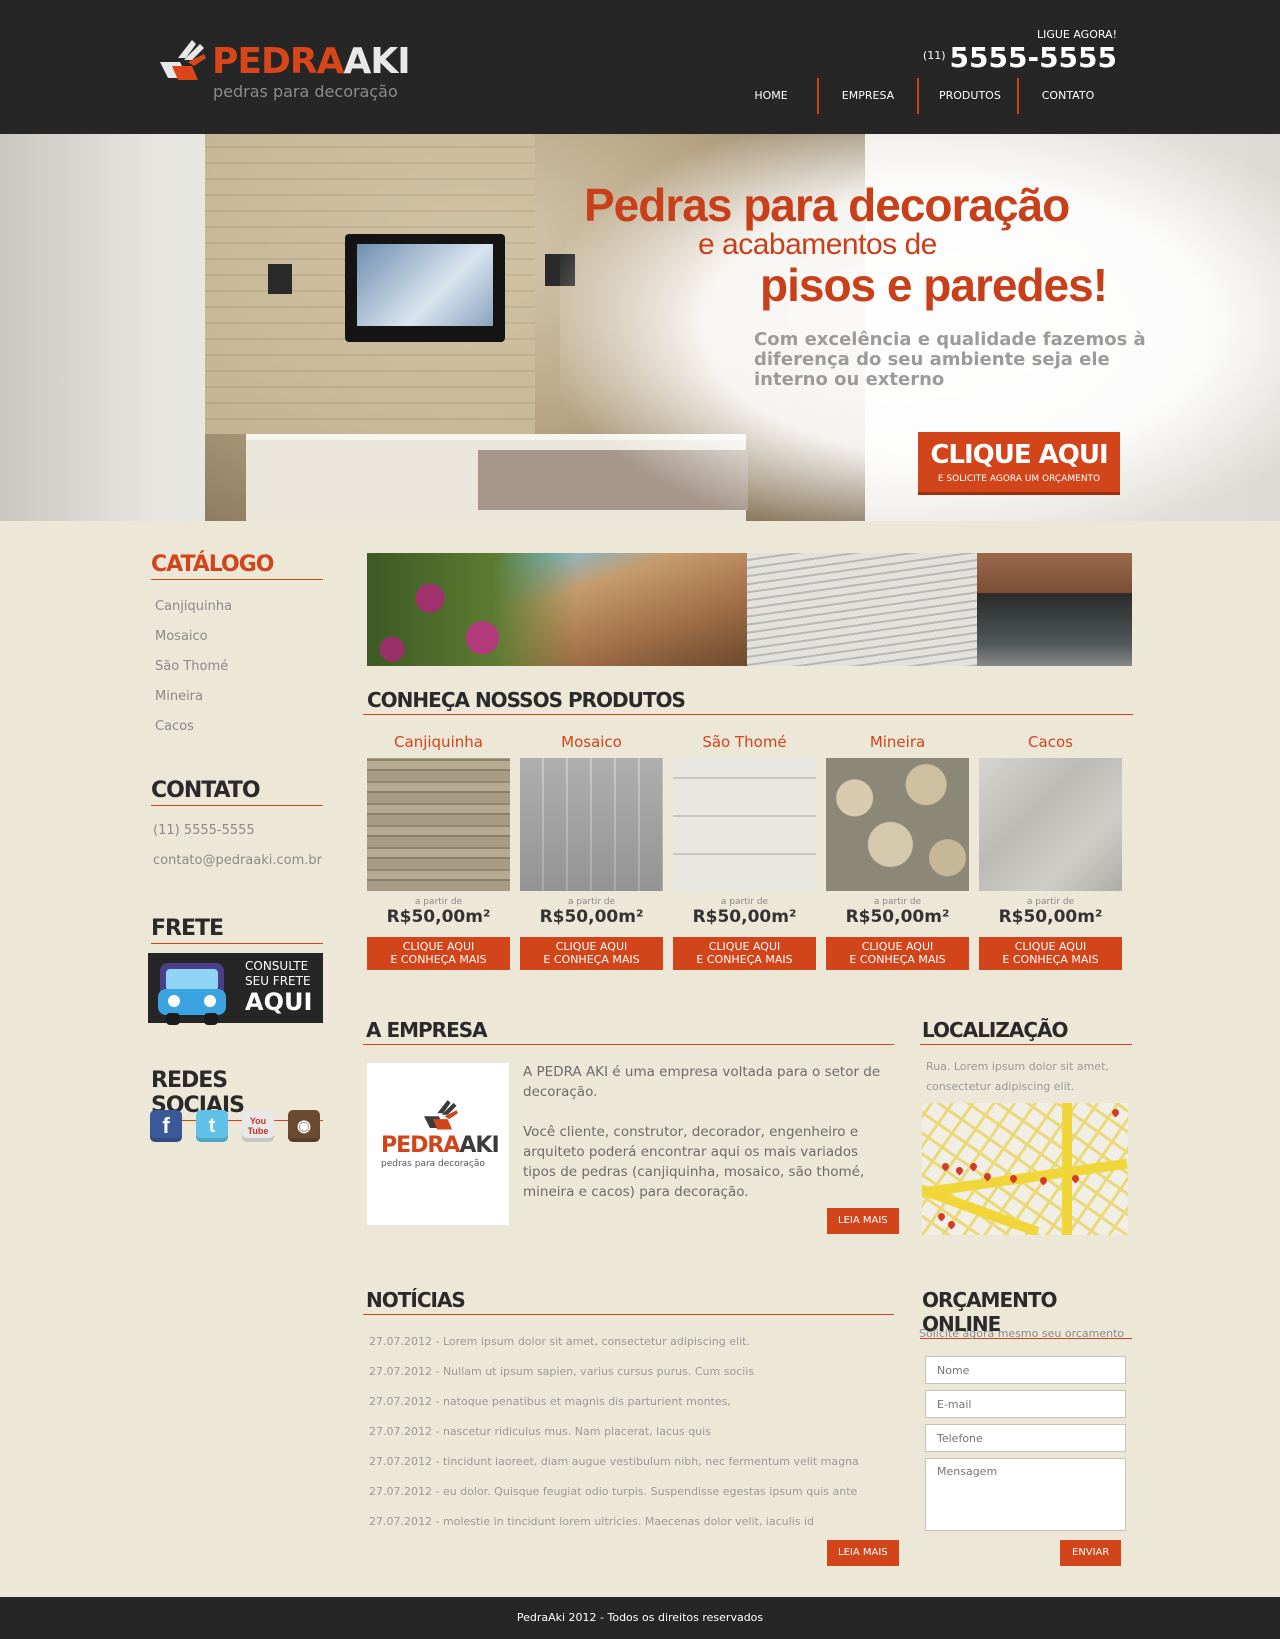 This screenshot has width=1280, height=1639. Describe the element at coordinates (744, 745) in the screenshot. I see `product-name: São Thomé` at that location.